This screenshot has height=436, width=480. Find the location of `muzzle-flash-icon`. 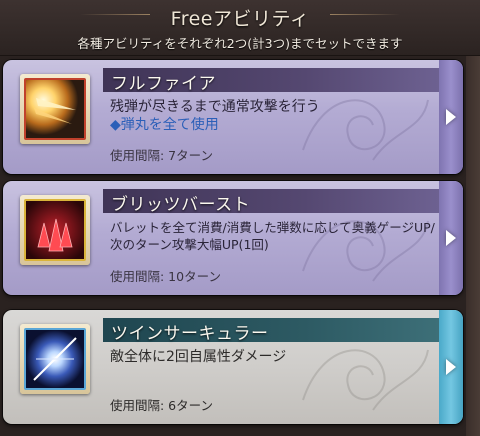

muzzle-flash-icon is located at coordinates (55, 109).